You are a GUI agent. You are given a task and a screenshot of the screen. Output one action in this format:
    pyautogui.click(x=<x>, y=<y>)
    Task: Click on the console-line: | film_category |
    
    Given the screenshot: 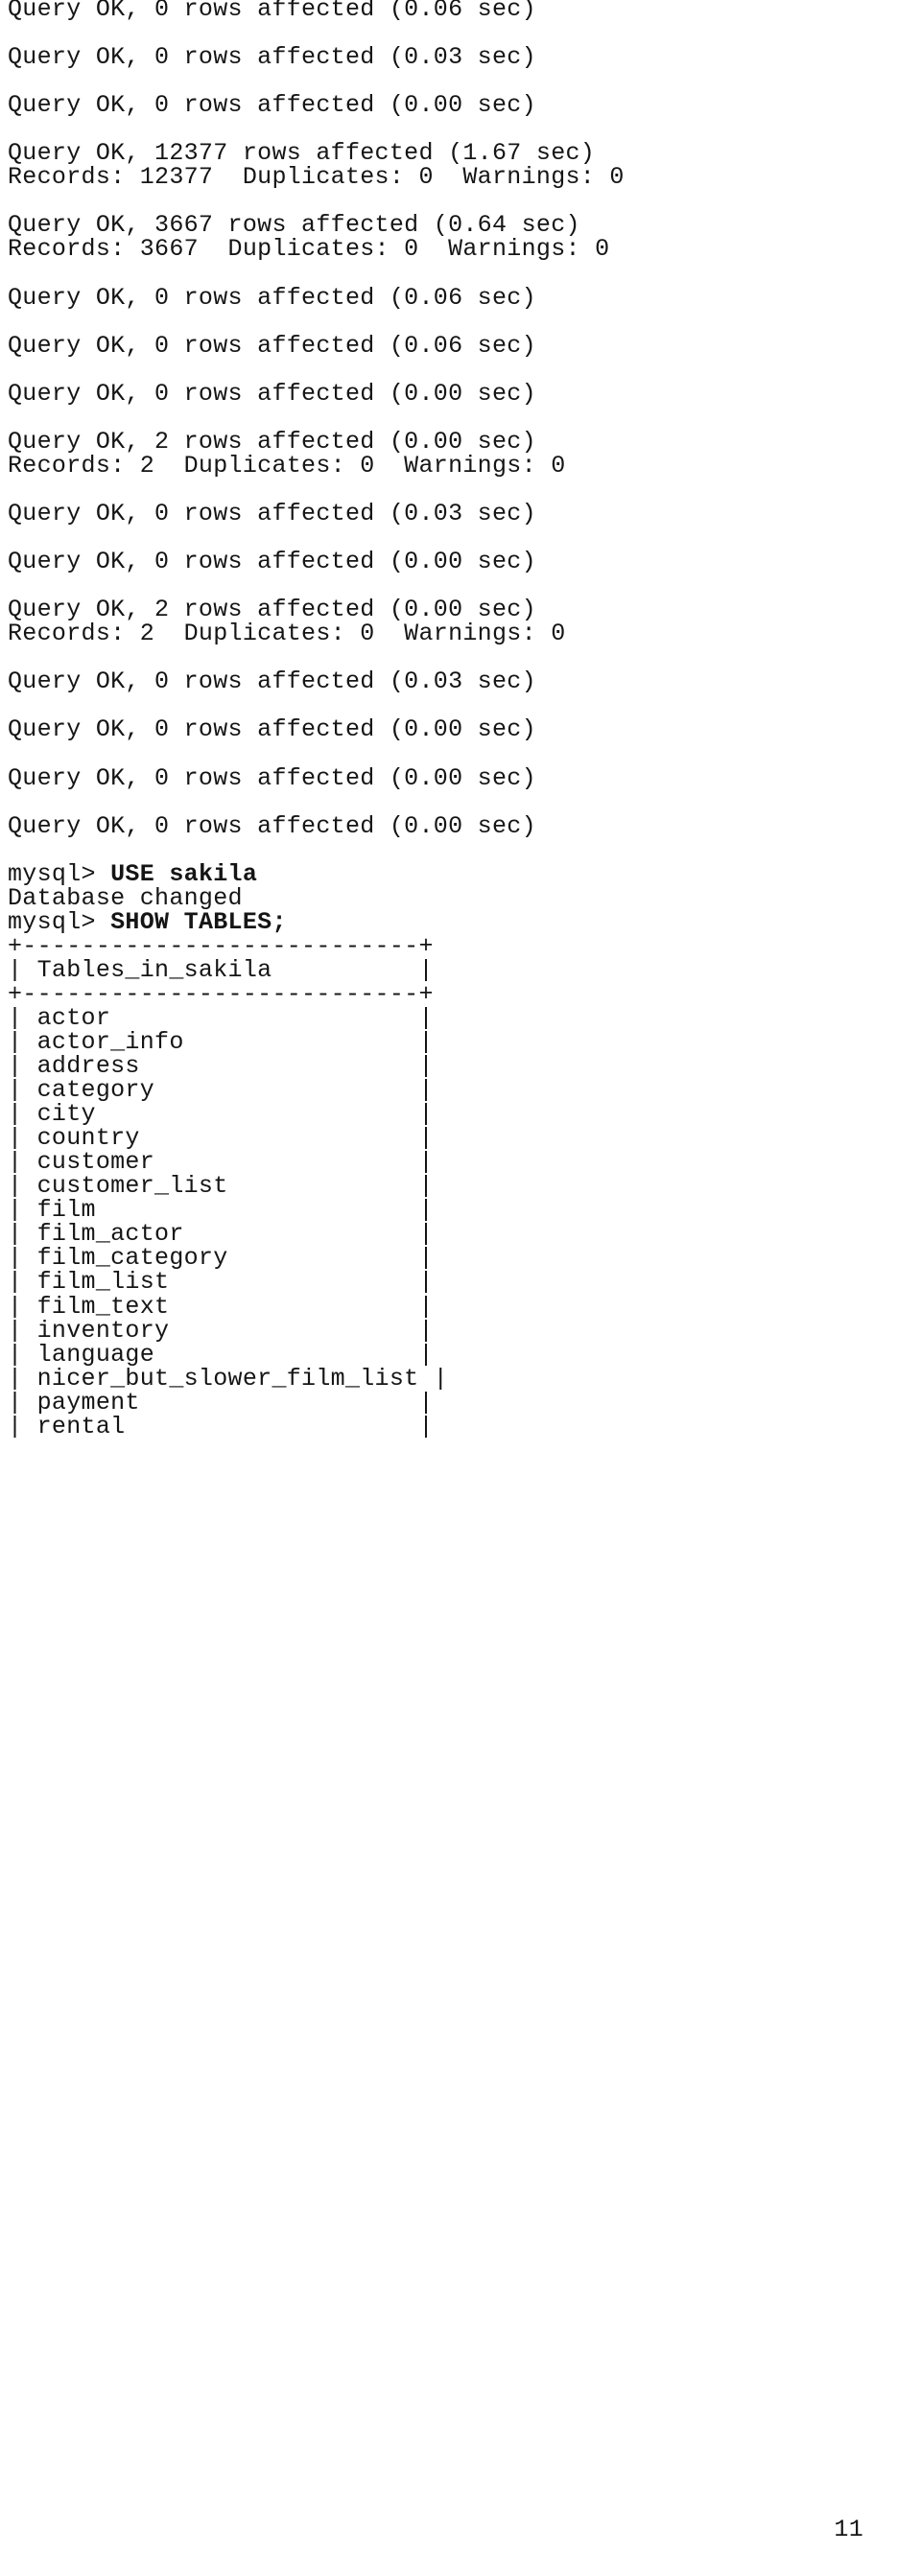 What is the action you would take?
    pyautogui.click(x=221, y=1258)
    